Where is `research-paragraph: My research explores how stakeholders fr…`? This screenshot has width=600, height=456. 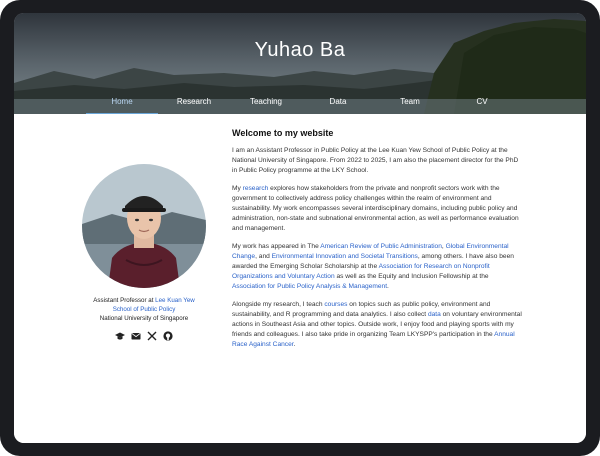
research-paragraph: My research explores how stakeholders fr… is located at coordinates (377, 209).